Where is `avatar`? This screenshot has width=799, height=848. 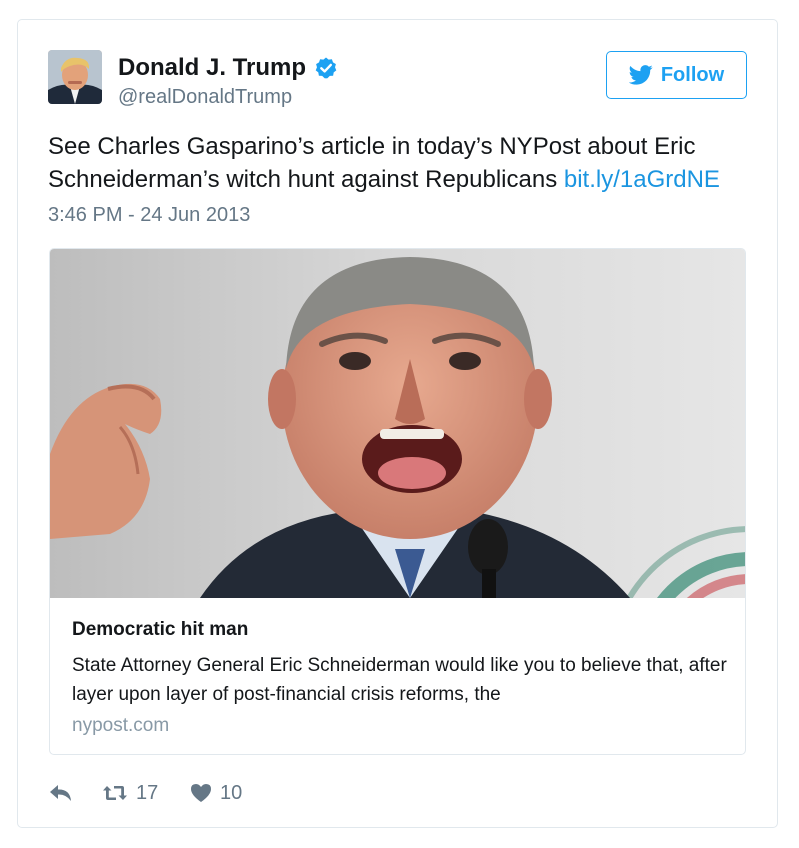
avatar is located at coordinates (75, 77).